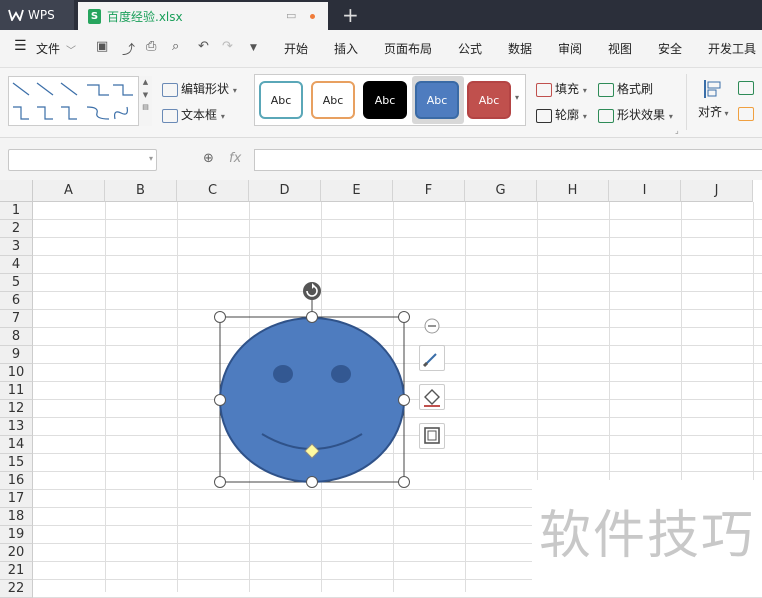  I want to click on fill-icon, so click(544, 89).